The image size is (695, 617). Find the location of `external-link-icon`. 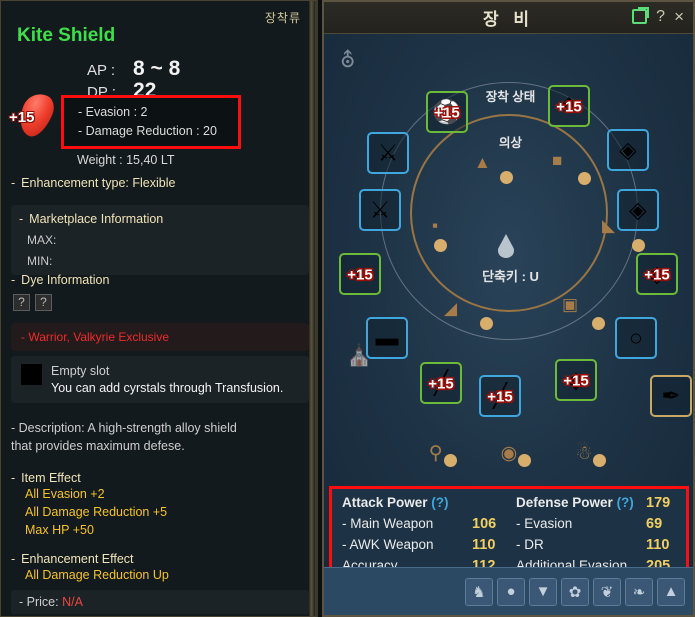

external-link-icon is located at coordinates (641, 15).